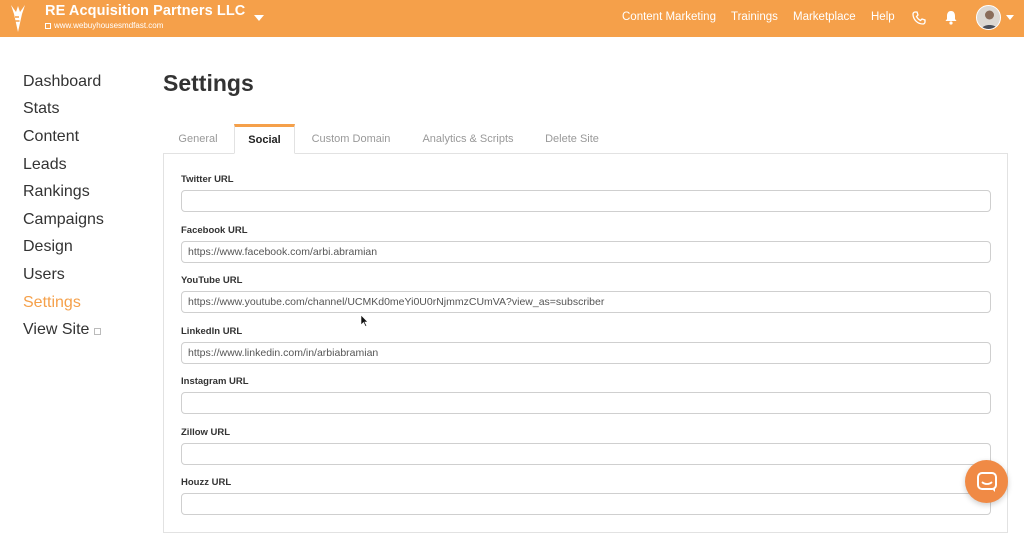 The height and width of the screenshot is (533, 1024). What do you see at coordinates (919, 18) in the screenshot?
I see `phone-icon` at bounding box center [919, 18].